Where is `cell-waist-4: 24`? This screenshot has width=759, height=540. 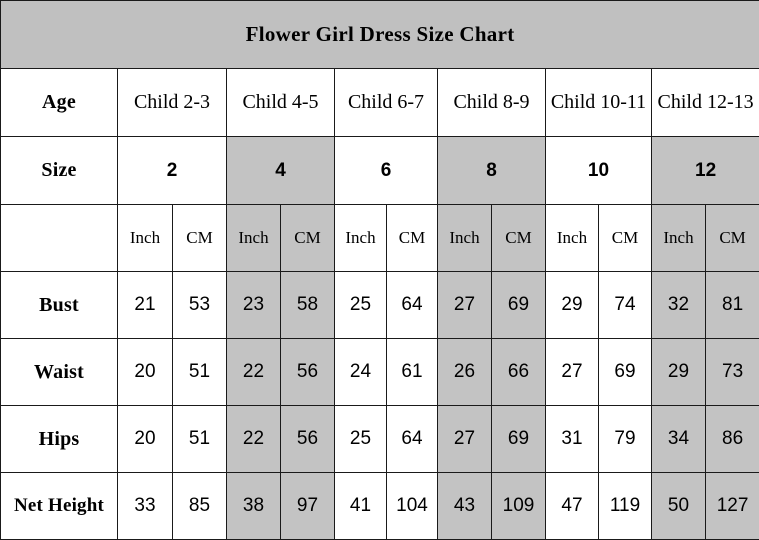
cell-waist-4: 24 is located at coordinates (361, 372).